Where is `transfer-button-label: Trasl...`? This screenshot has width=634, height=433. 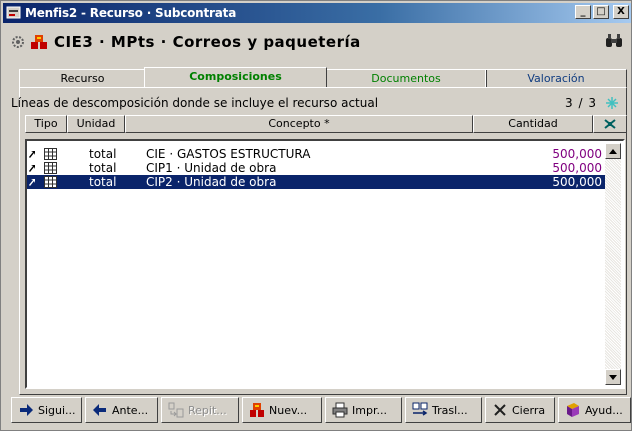
transfer-button-label: Trasl... is located at coordinates (450, 410).